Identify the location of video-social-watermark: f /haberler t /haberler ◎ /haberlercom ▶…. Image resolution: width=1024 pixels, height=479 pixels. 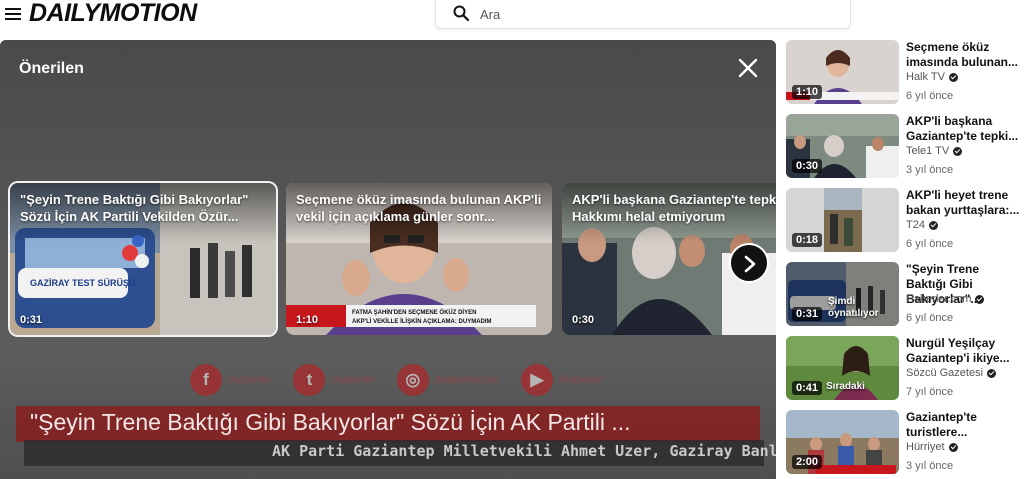
(396, 380).